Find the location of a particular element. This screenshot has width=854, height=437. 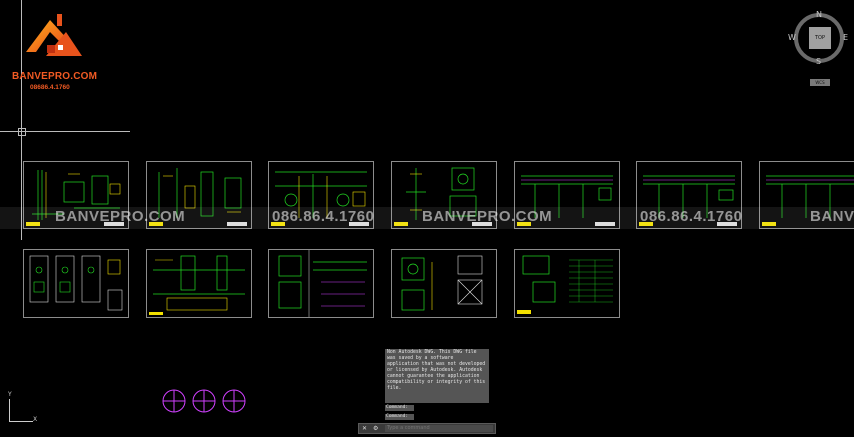

wcs-menu: WCS is located at coordinates (820, 82).